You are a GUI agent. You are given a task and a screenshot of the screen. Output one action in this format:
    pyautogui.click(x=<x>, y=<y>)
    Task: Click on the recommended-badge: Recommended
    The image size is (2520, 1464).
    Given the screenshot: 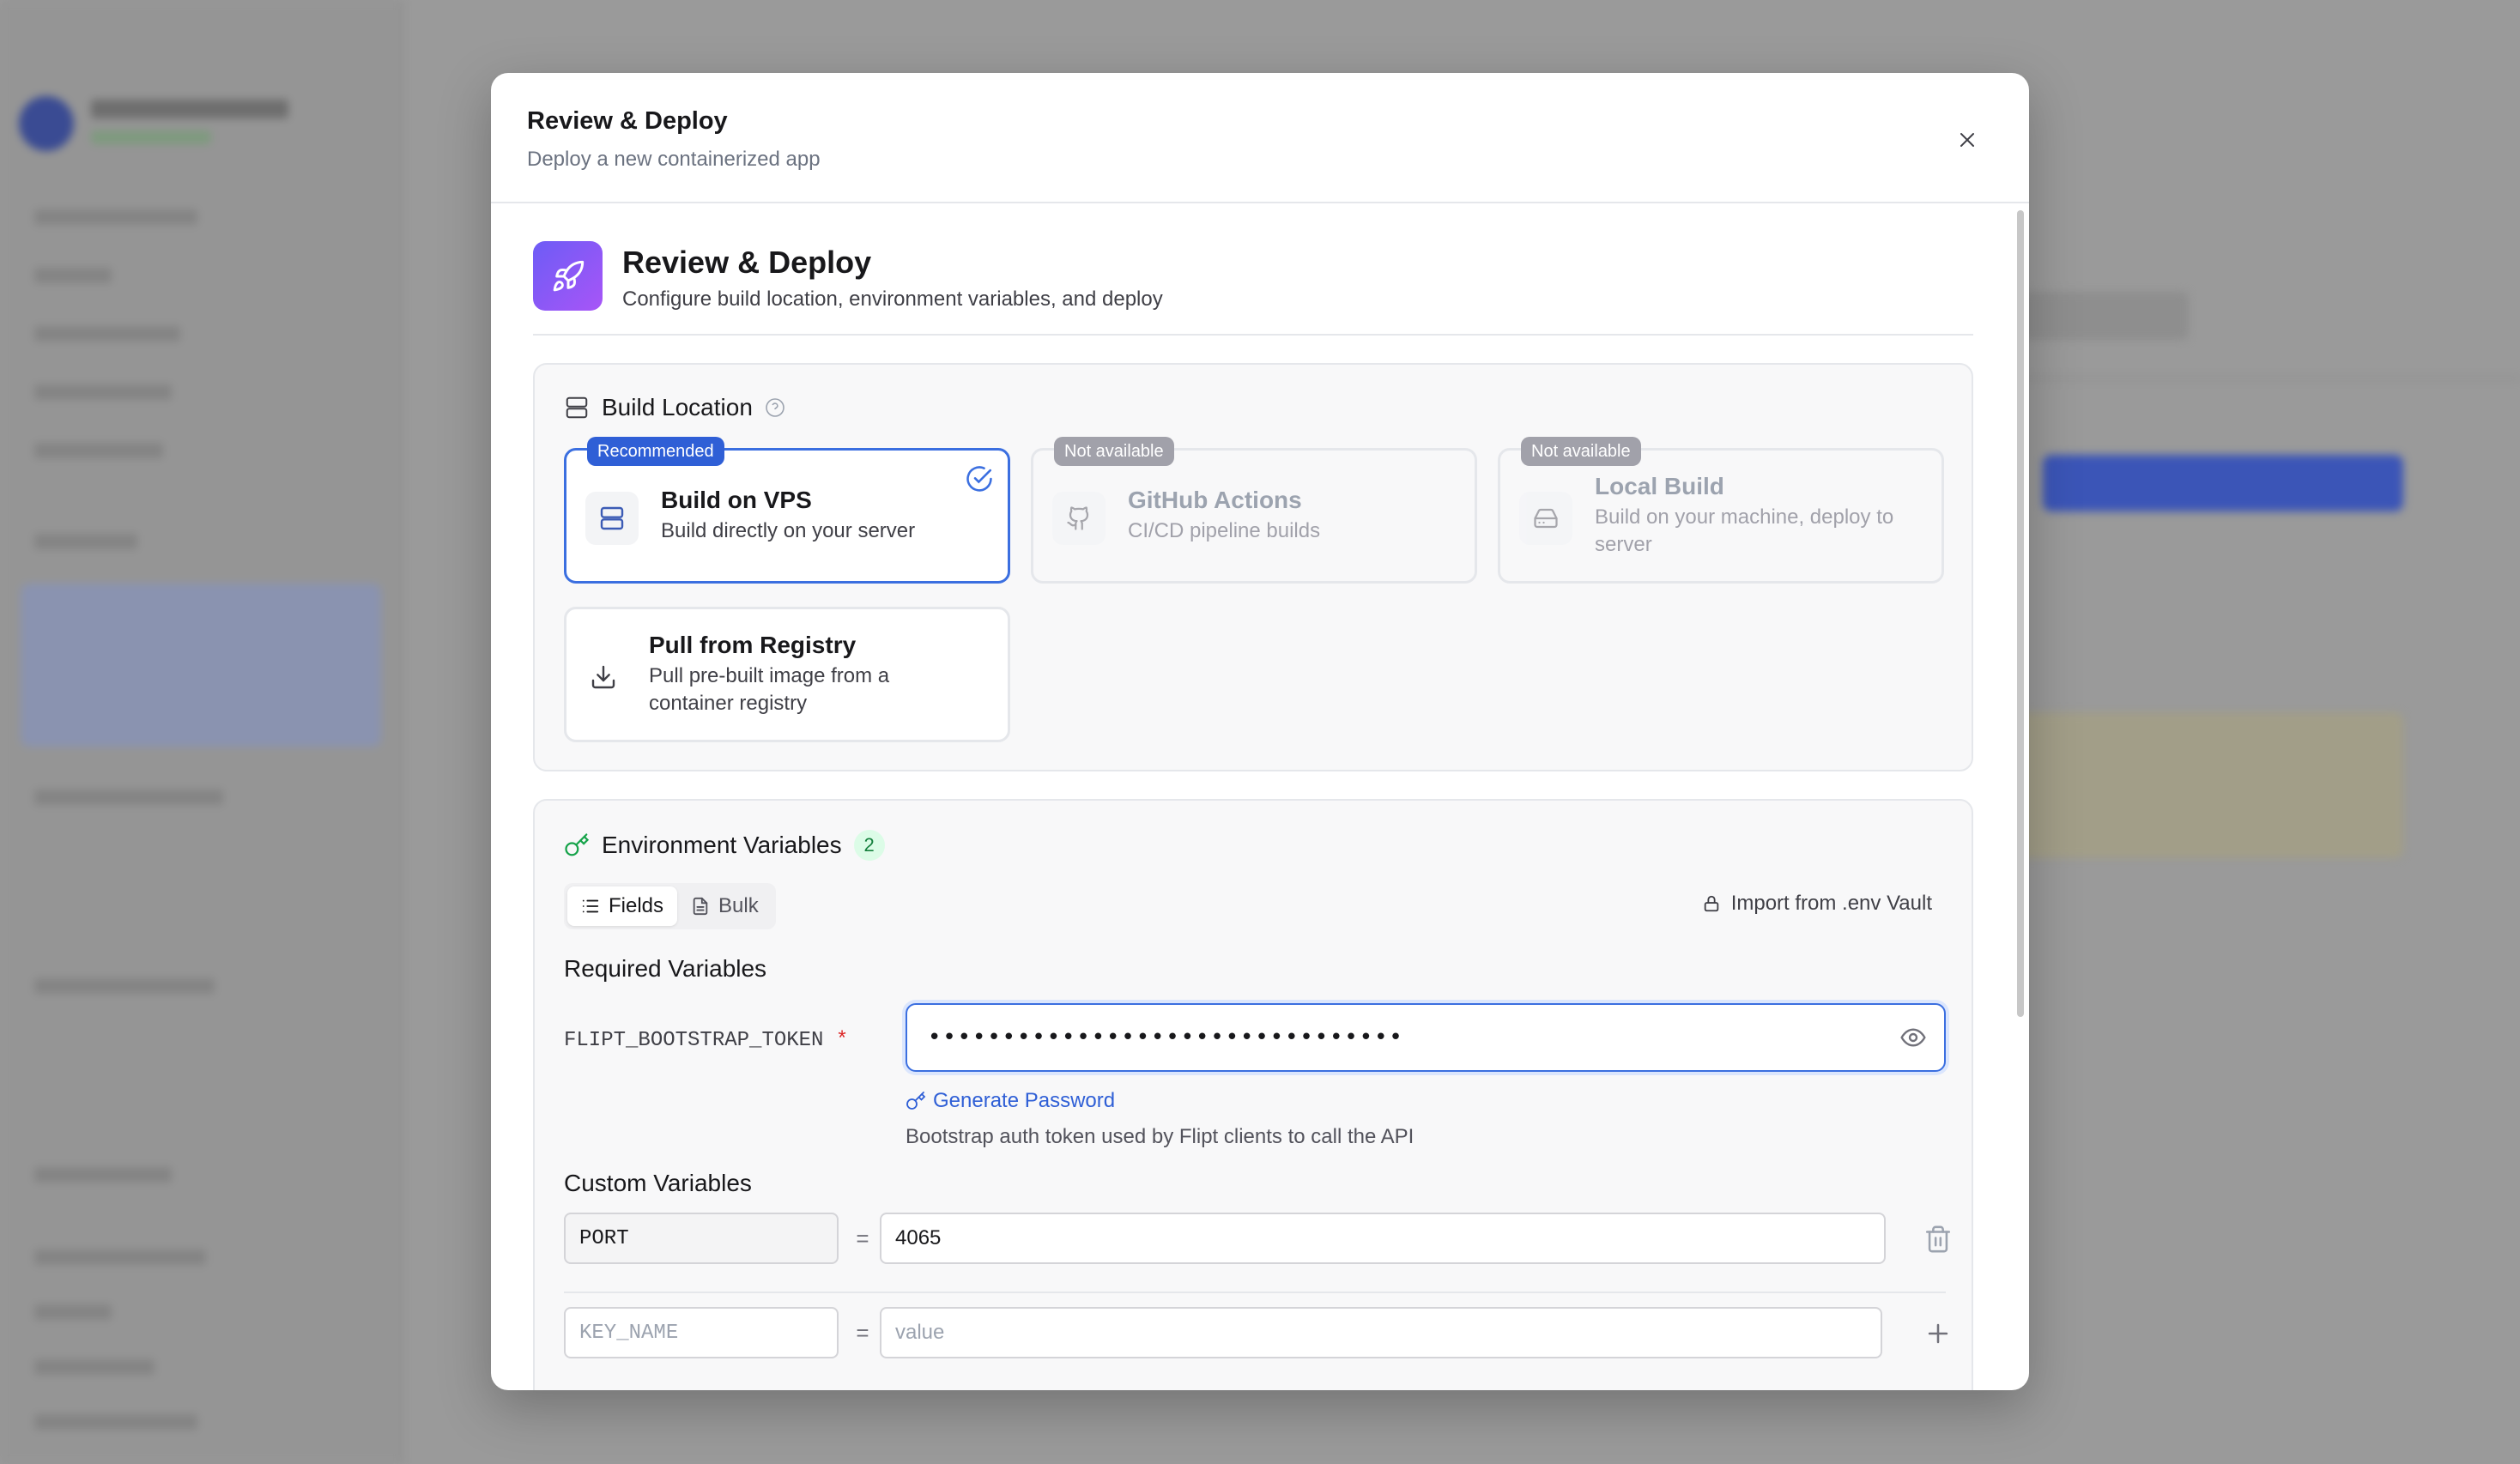 What is the action you would take?
    pyautogui.click(x=655, y=452)
    